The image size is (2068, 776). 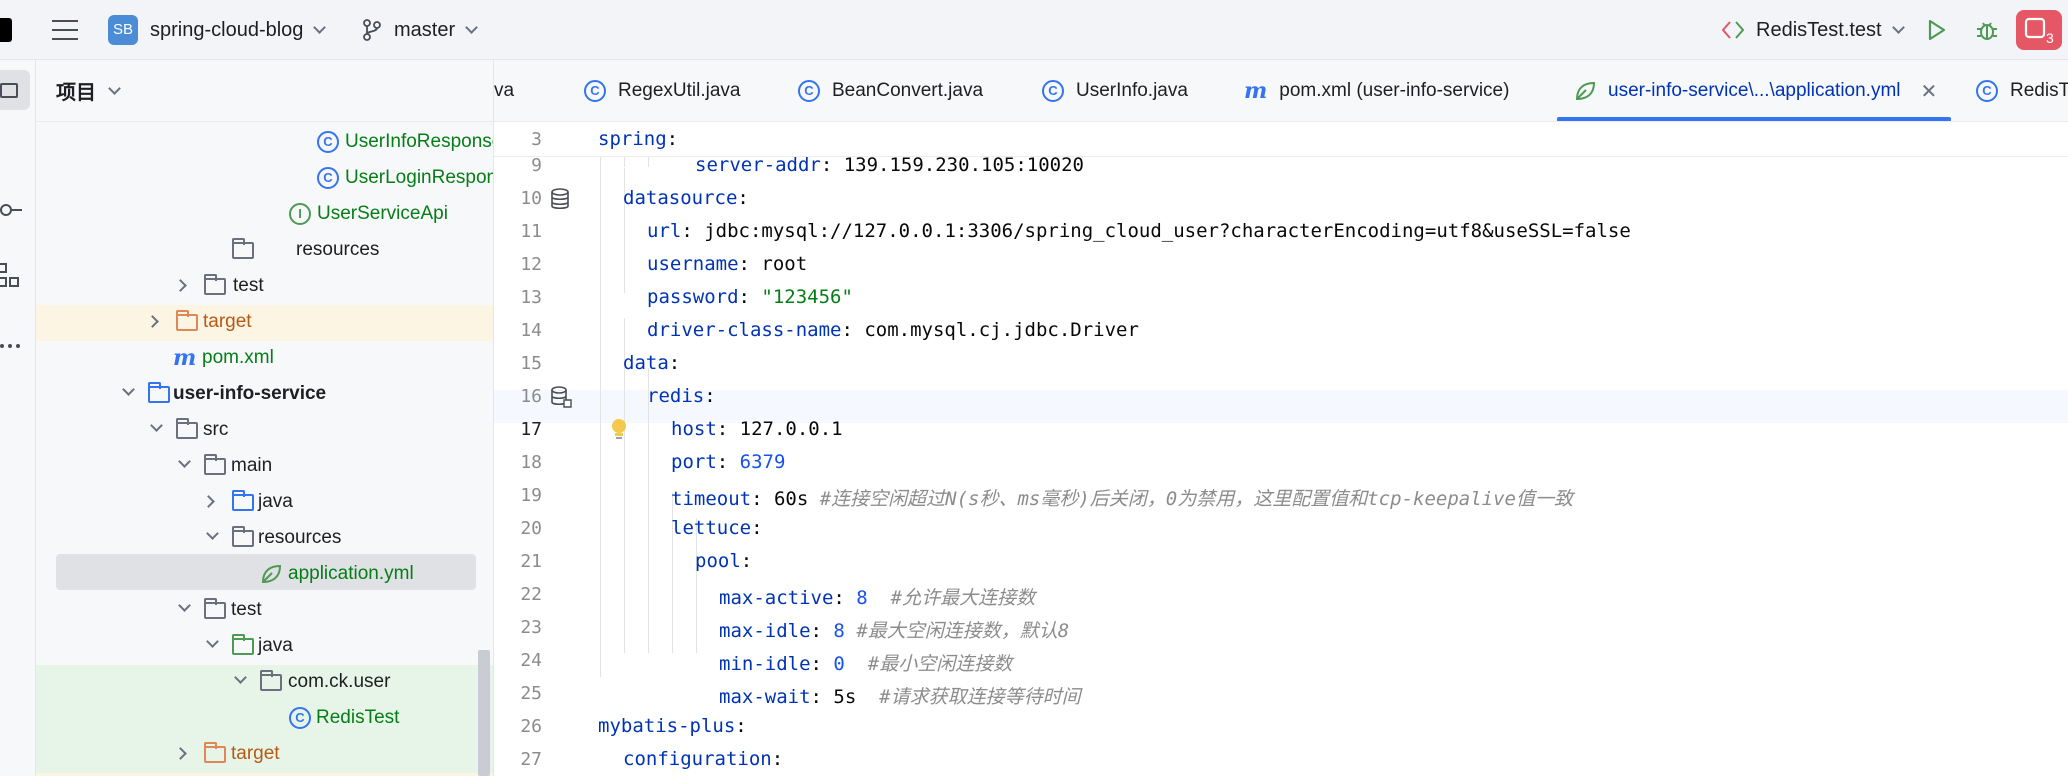 What do you see at coordinates (6, 30) in the screenshot?
I see `app-logo-icon` at bounding box center [6, 30].